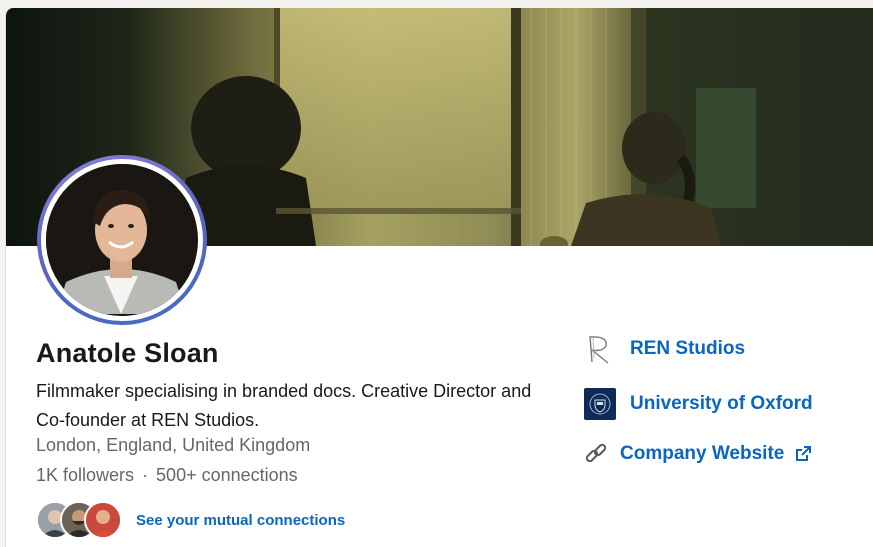  I want to click on profile-photo, so click(122, 240).